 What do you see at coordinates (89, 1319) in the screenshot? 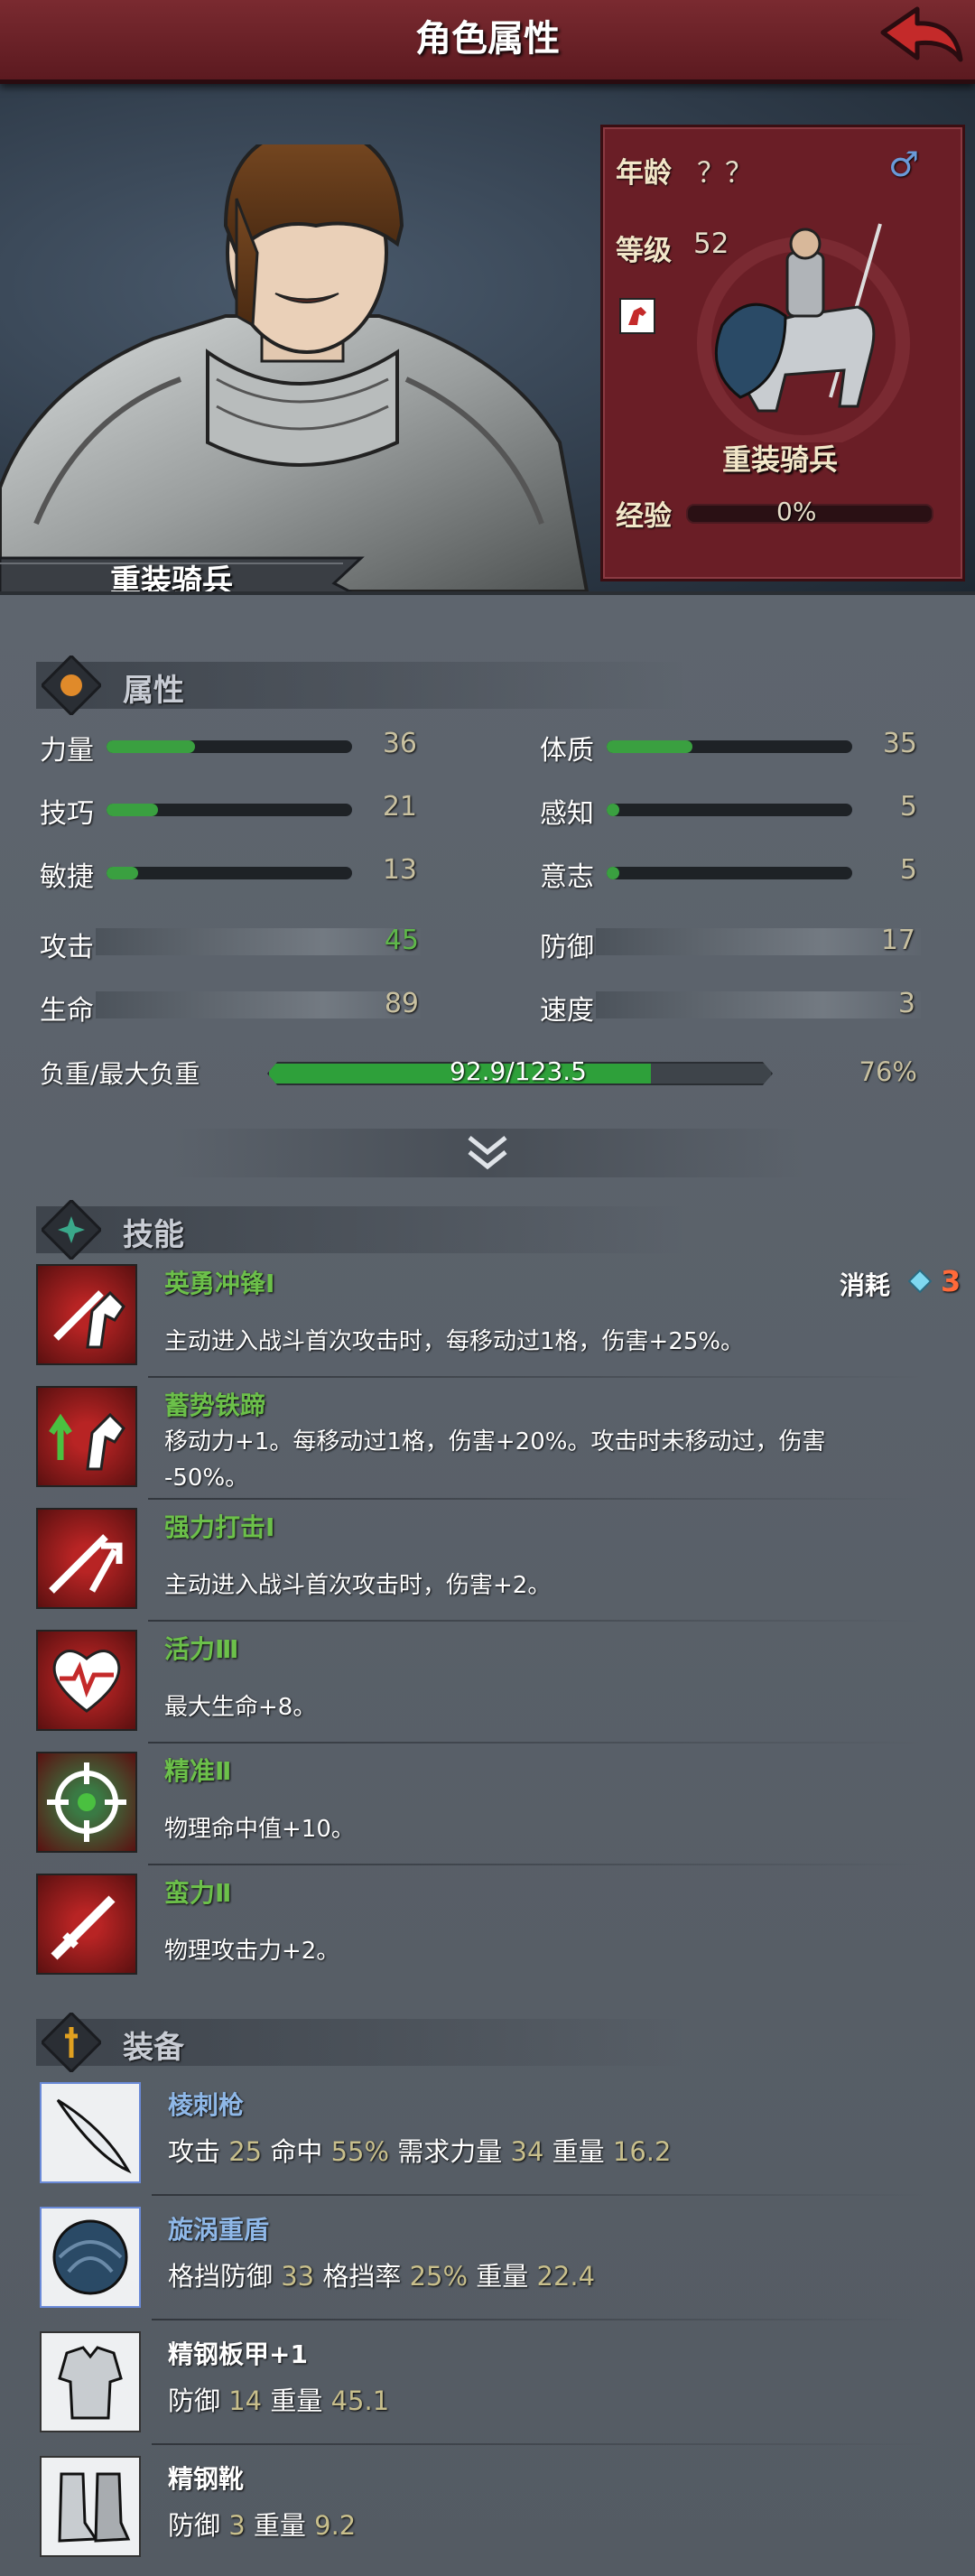
I see `horse-sword-icon` at bounding box center [89, 1319].